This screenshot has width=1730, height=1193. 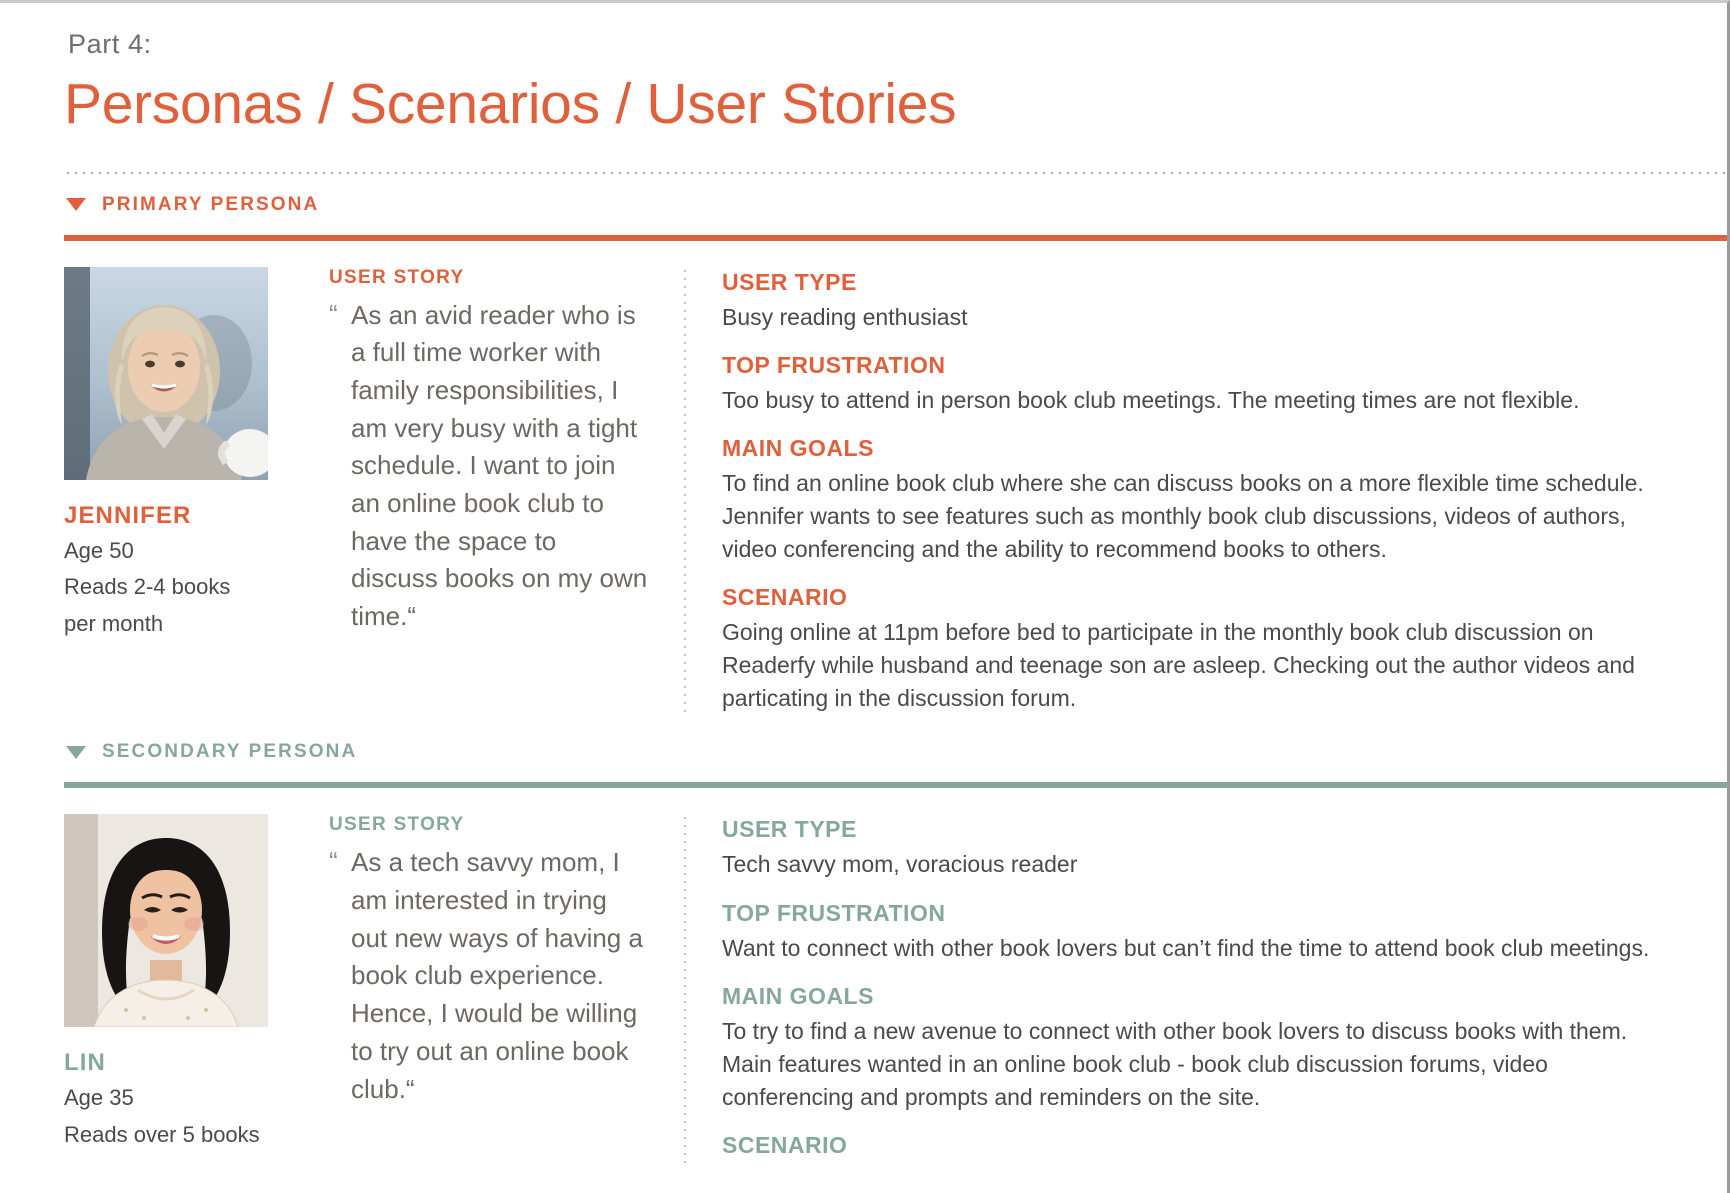 I want to click on secondary-profile-column: LIN Age 35 Reads over 5 books, so click(x=184, y=982).